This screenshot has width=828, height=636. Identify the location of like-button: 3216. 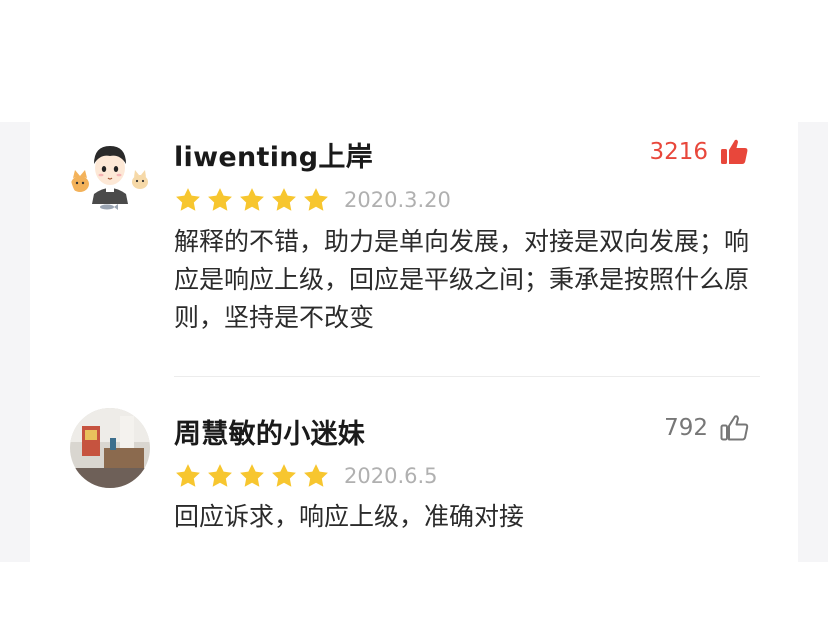
(699, 152).